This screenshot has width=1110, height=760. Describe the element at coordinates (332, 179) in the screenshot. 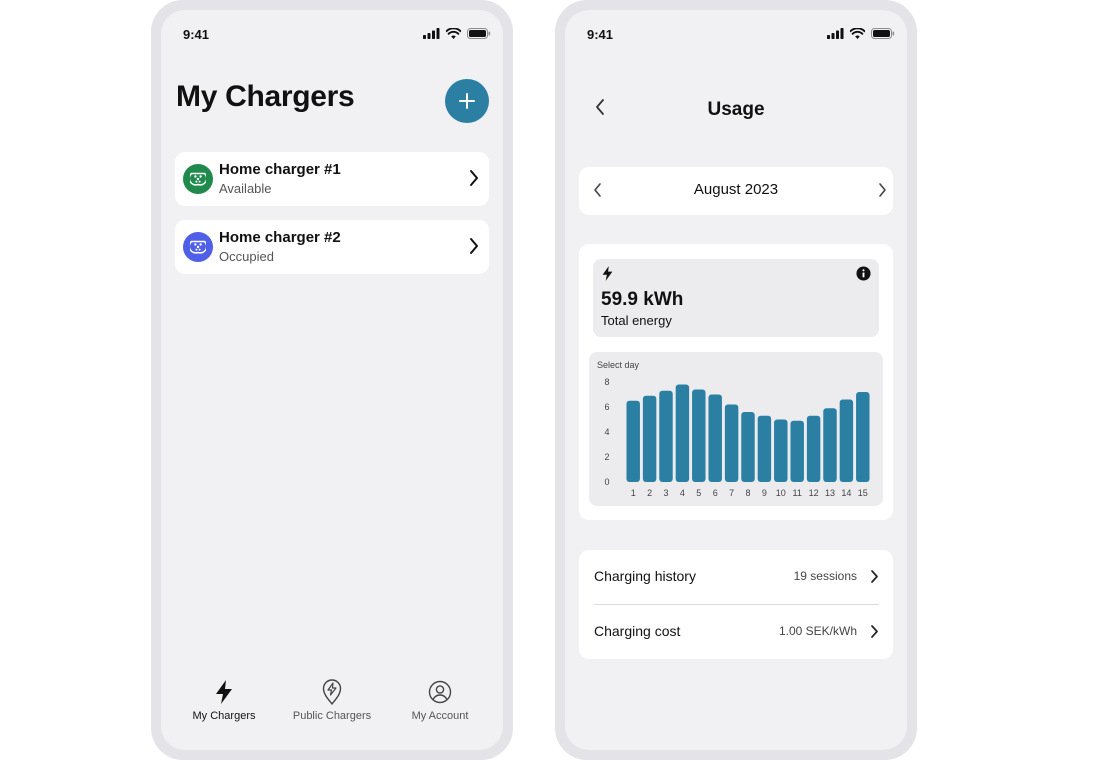

I see `charger-card-home-1: Home charger #1 Available` at that location.